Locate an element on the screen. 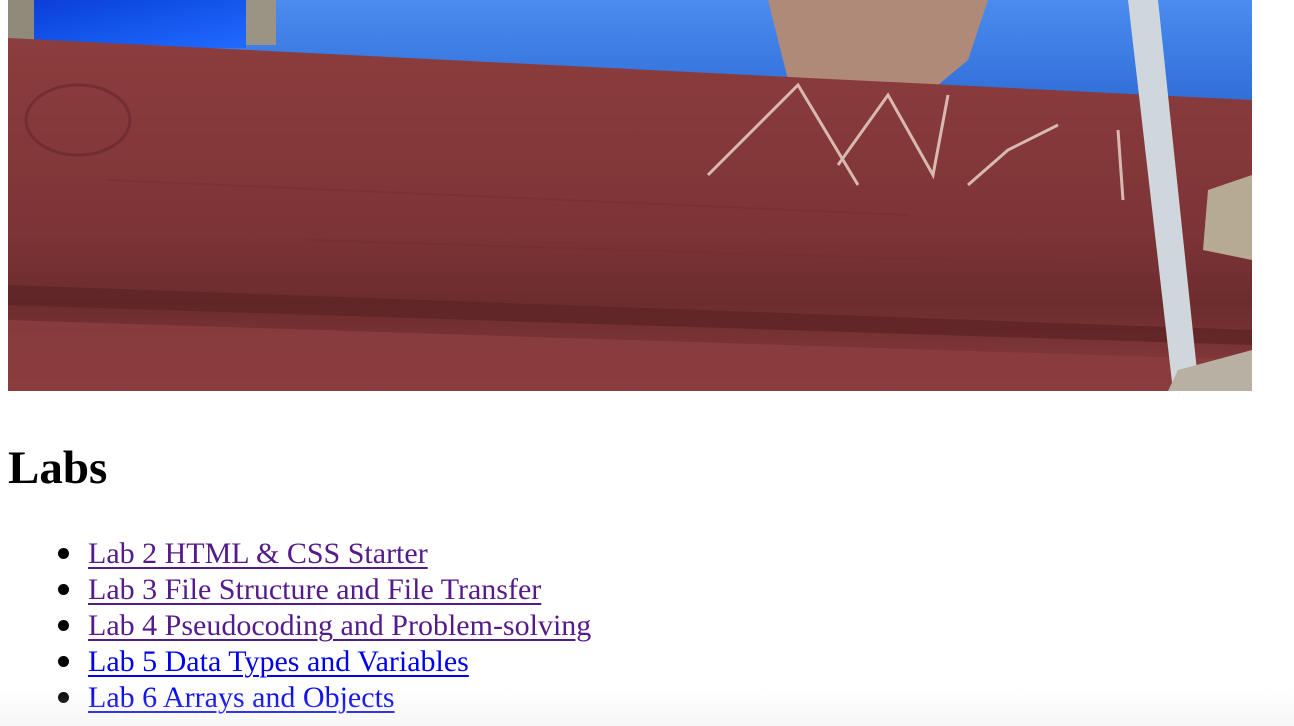  list-item: Lab 5 Data Types and Variables is located at coordinates (324, 662).